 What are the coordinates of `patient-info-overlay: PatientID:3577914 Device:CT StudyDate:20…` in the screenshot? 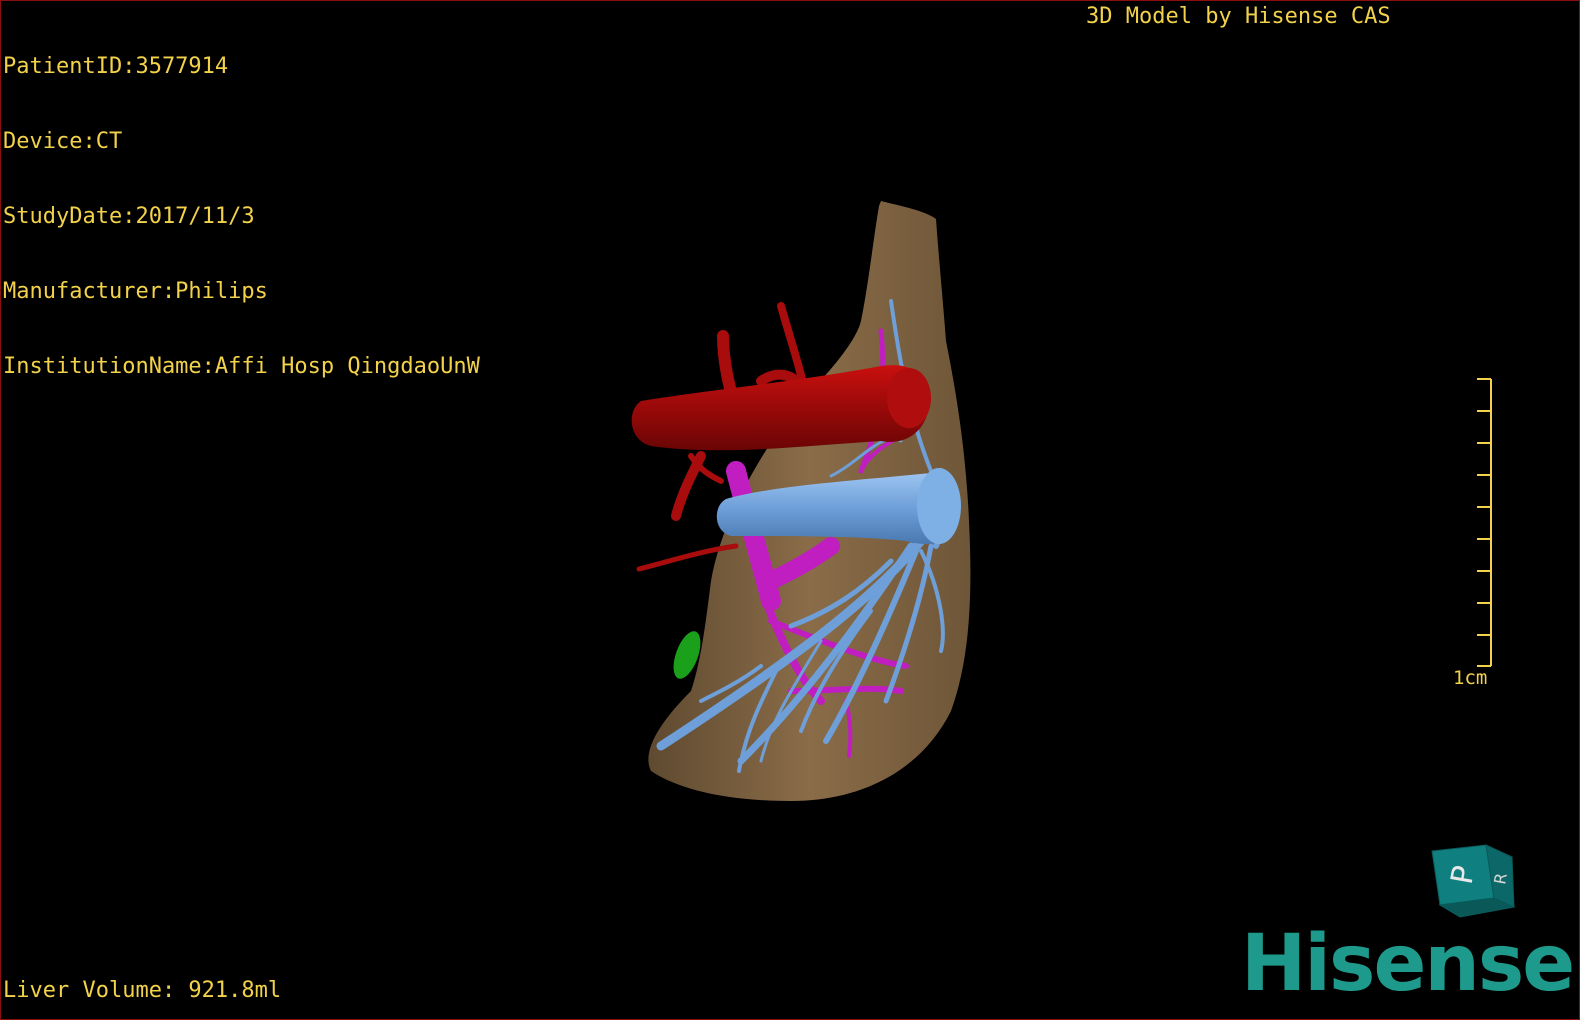 It's located at (241, 216).